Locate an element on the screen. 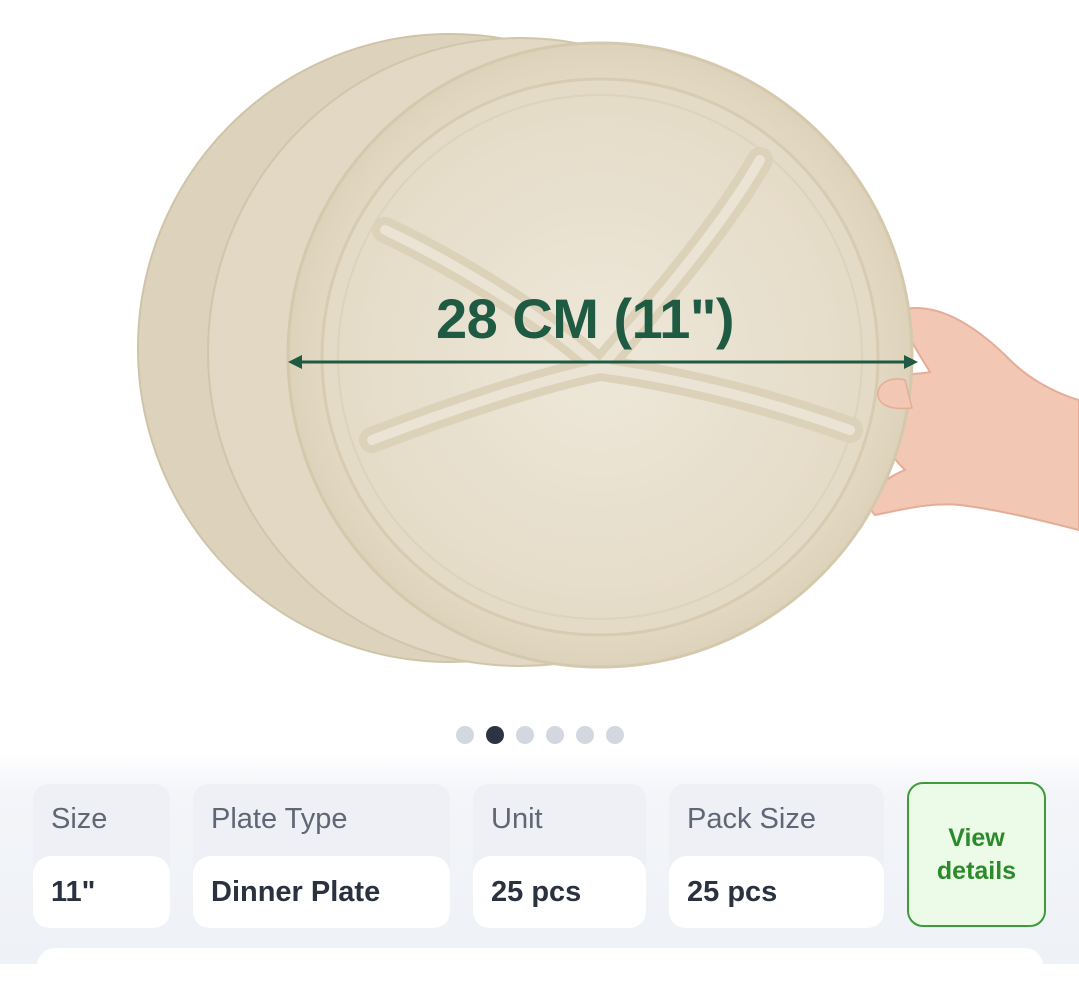  carousel-indicator is located at coordinates (539, 735).